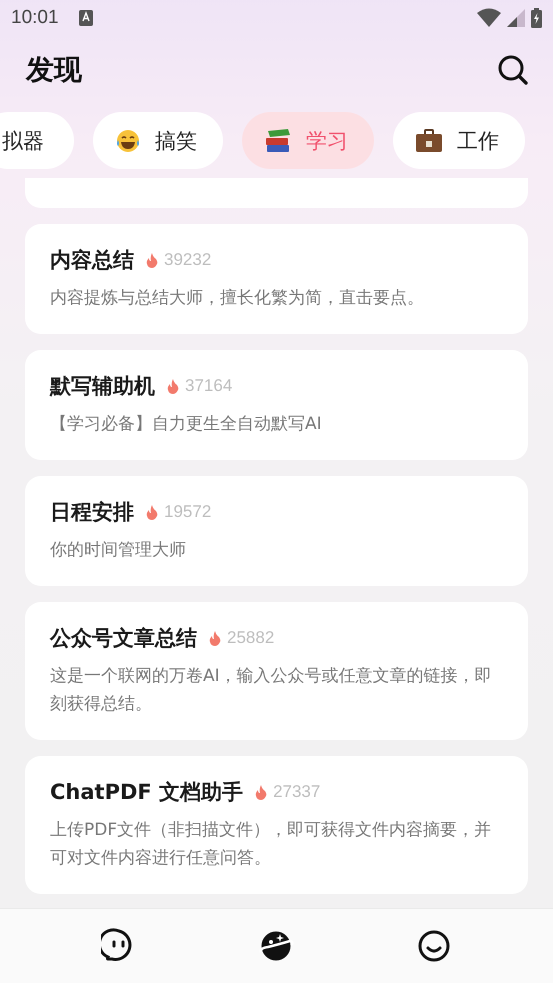  What do you see at coordinates (186, 424) in the screenshot?
I see `card-description: 【学习必备】自力更生全自动默写AI` at bounding box center [186, 424].